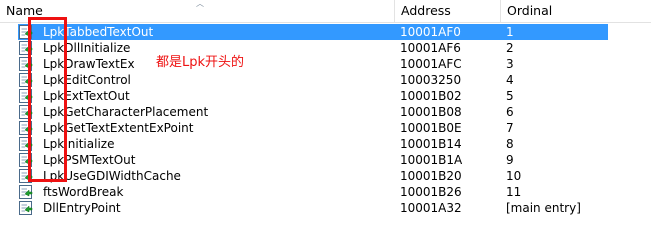 The height and width of the screenshot is (240, 651). What do you see at coordinates (430, 32) in the screenshot?
I see `item-address: 10001AF0` at bounding box center [430, 32].